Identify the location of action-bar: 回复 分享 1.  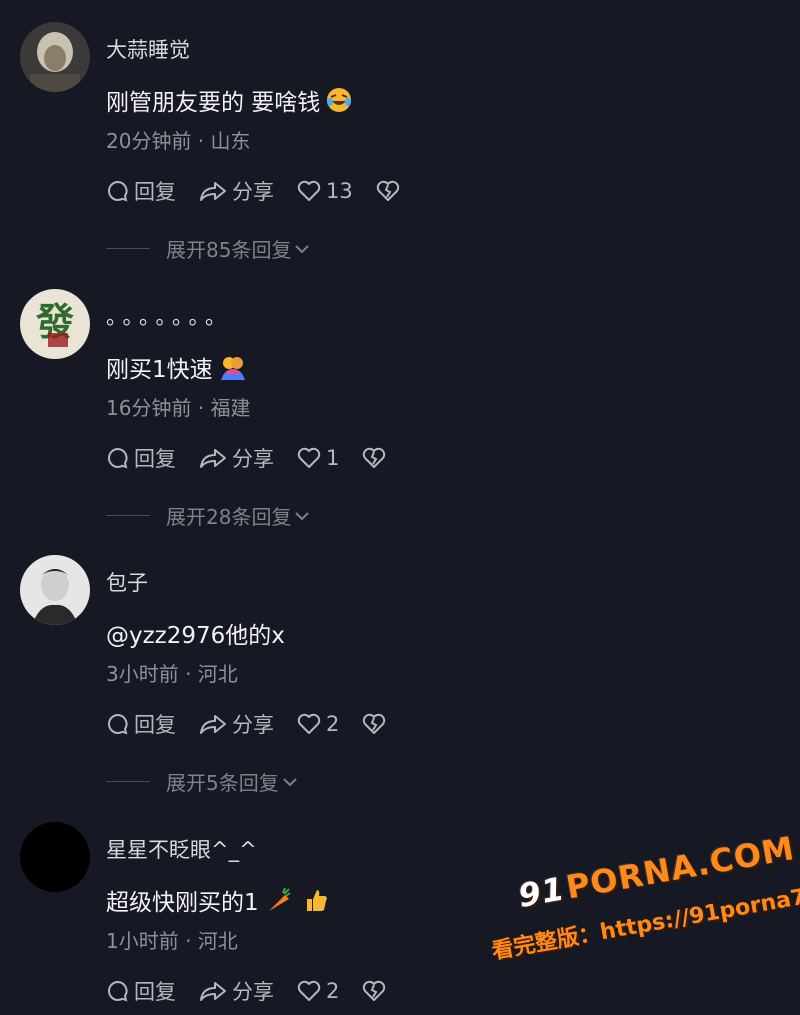
(246, 458).